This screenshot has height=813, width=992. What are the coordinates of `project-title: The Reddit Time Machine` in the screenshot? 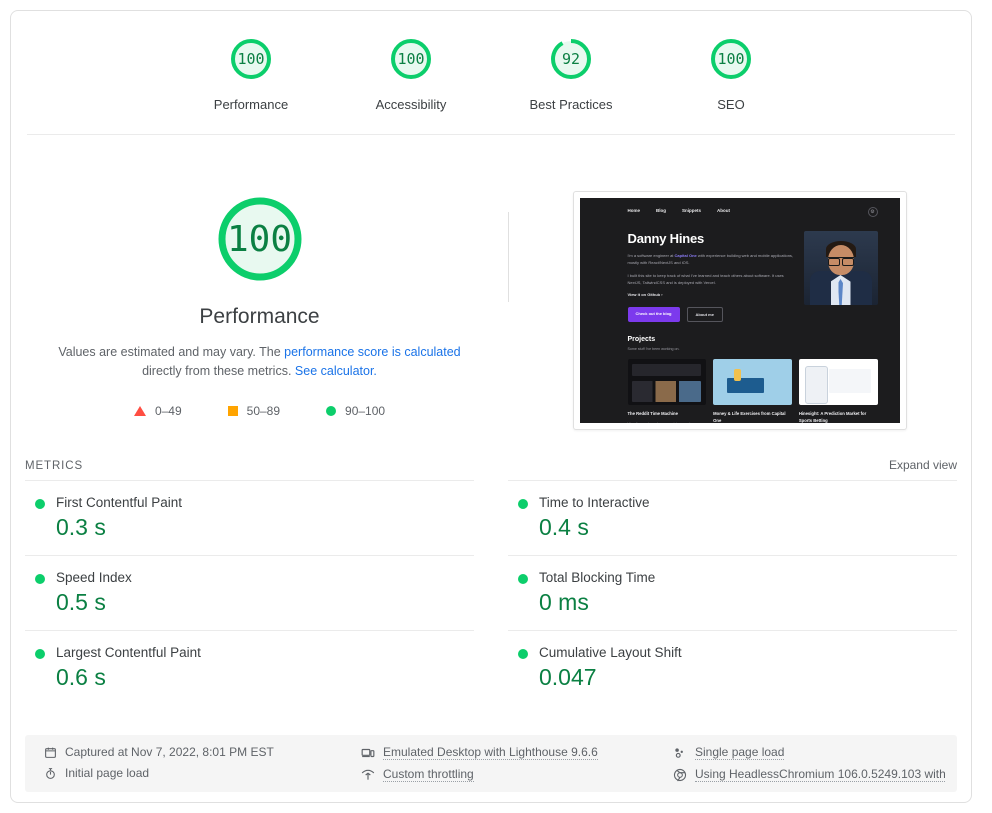 It's located at (652, 414).